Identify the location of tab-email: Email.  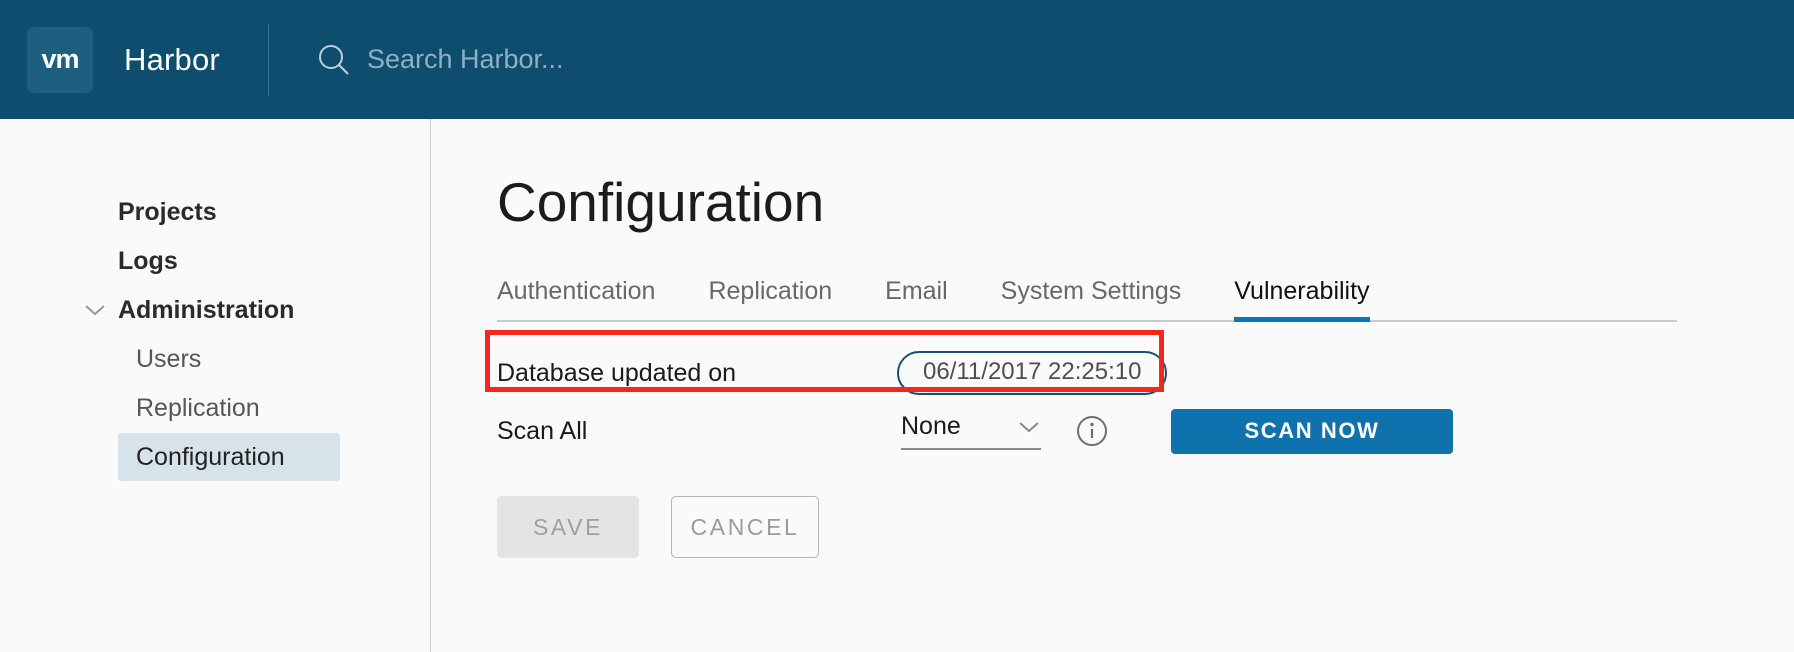
(916, 298).